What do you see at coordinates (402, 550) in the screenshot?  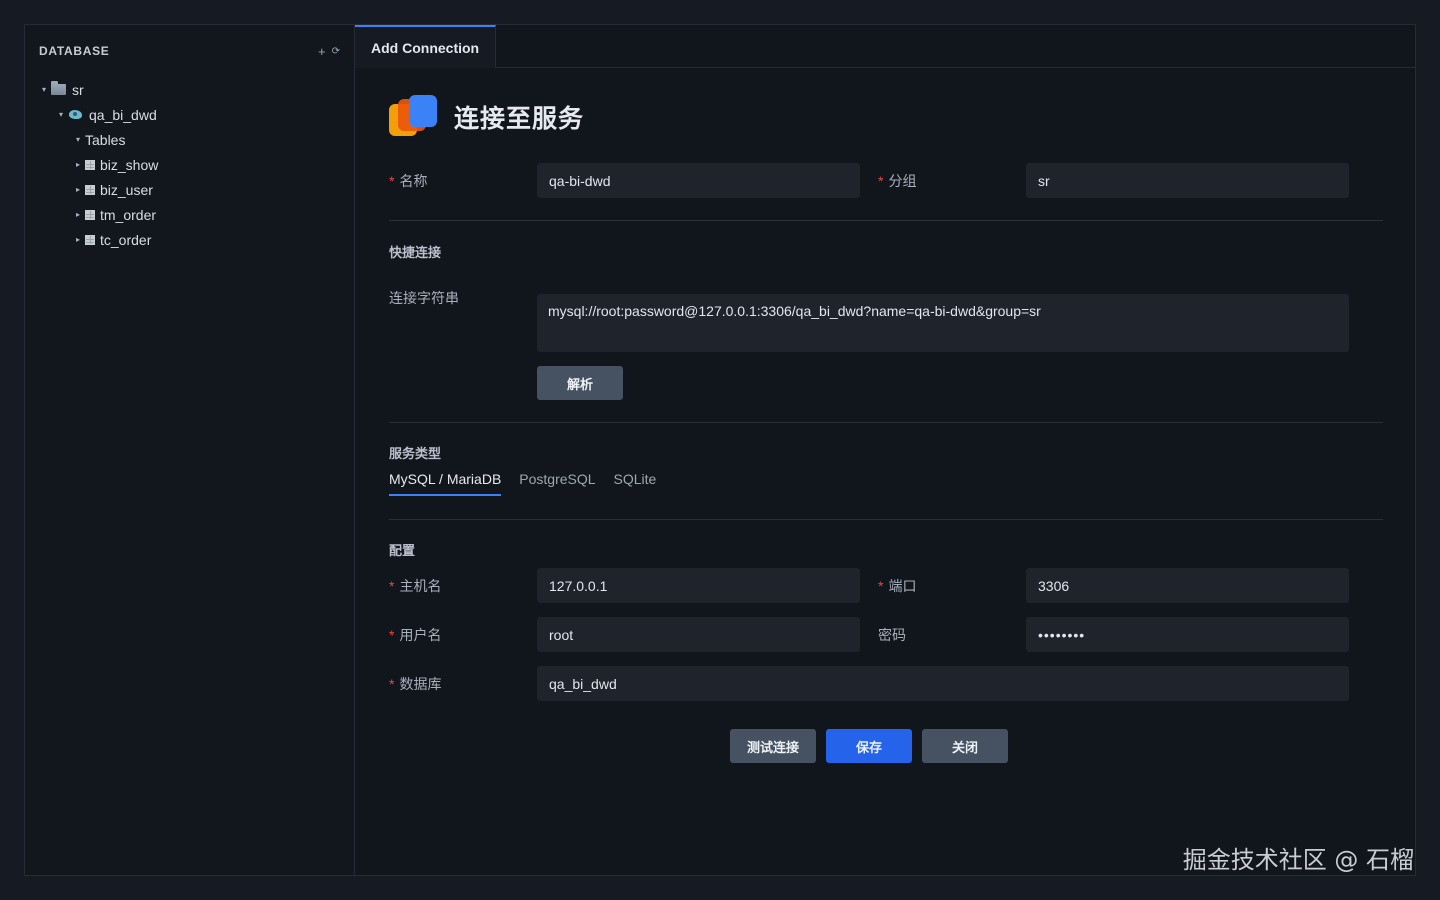 I see `config-heading: 配置` at bounding box center [402, 550].